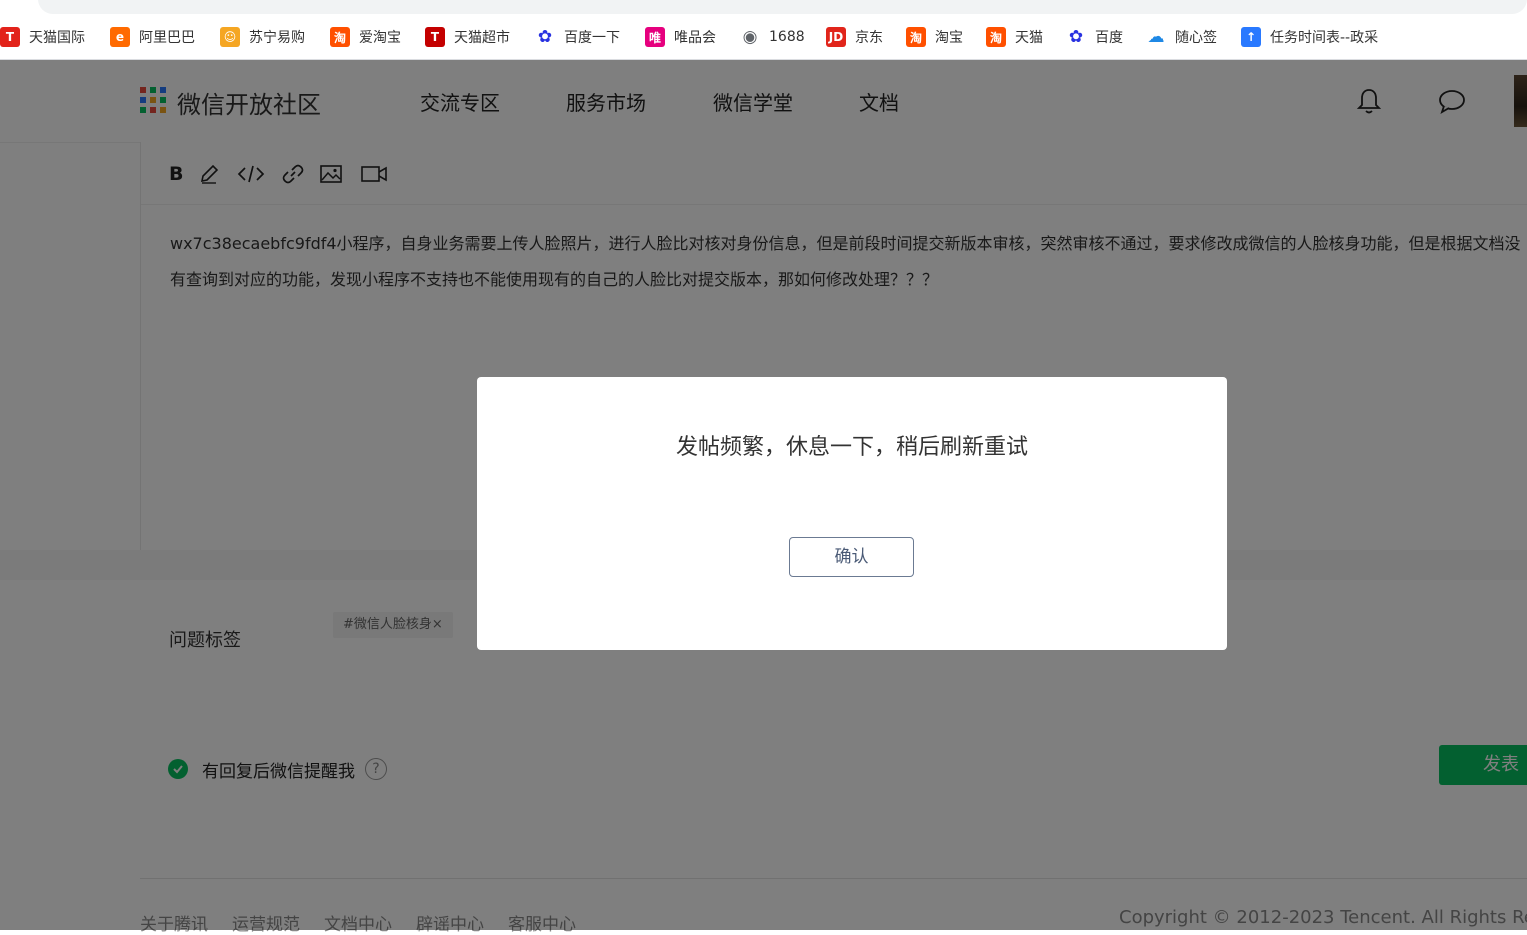 The width and height of the screenshot is (1527, 935). I want to click on bookmark-label: 爱淘宝, so click(380, 38).